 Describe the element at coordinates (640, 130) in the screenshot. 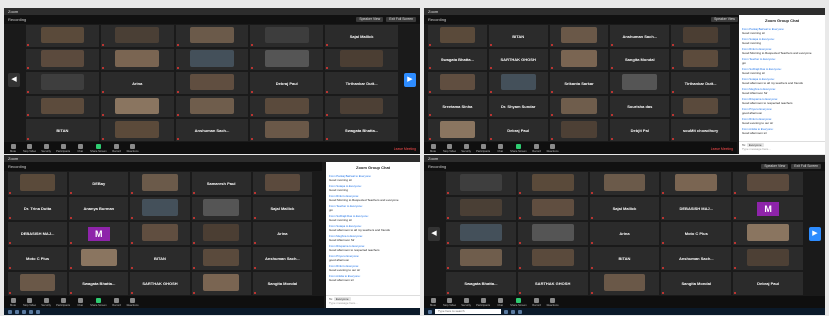

I see `participant-tile: Debjit Pal` at that location.